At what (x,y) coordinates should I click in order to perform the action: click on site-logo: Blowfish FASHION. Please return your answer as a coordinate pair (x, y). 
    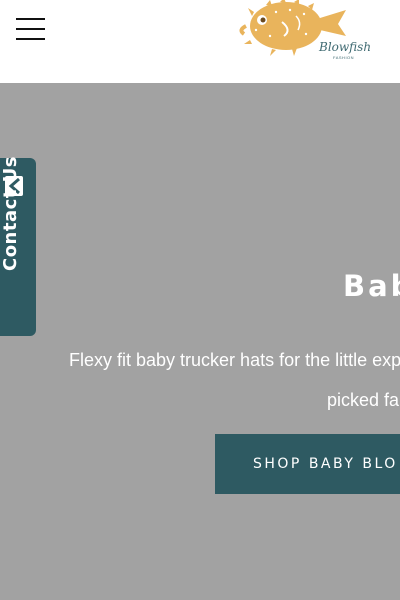
    Looking at the image, I should click on (304, 32).